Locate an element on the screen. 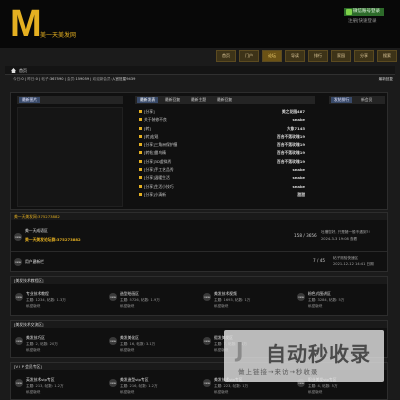  section-header: 美一天美发网:375273882 is located at coordinates (199, 216).